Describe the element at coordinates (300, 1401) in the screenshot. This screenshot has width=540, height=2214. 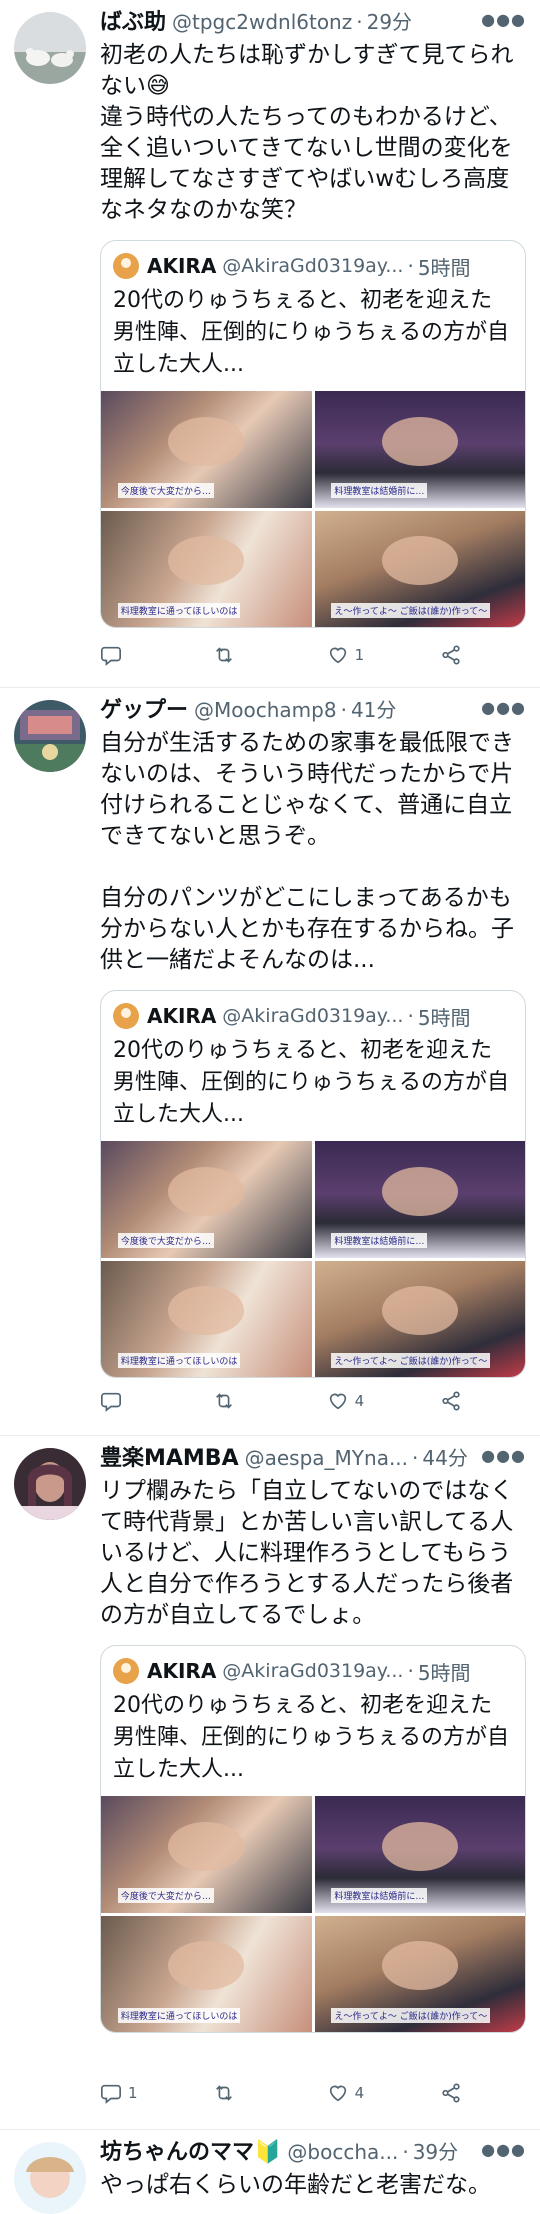
I see `action-bar: 4` at that location.